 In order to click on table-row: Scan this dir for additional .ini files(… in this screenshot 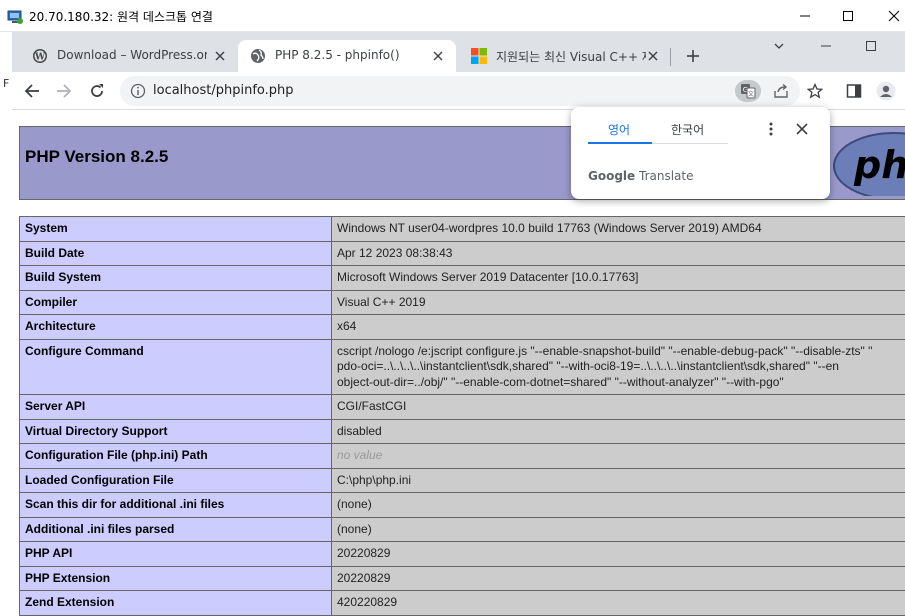, I will do `click(462, 505)`.